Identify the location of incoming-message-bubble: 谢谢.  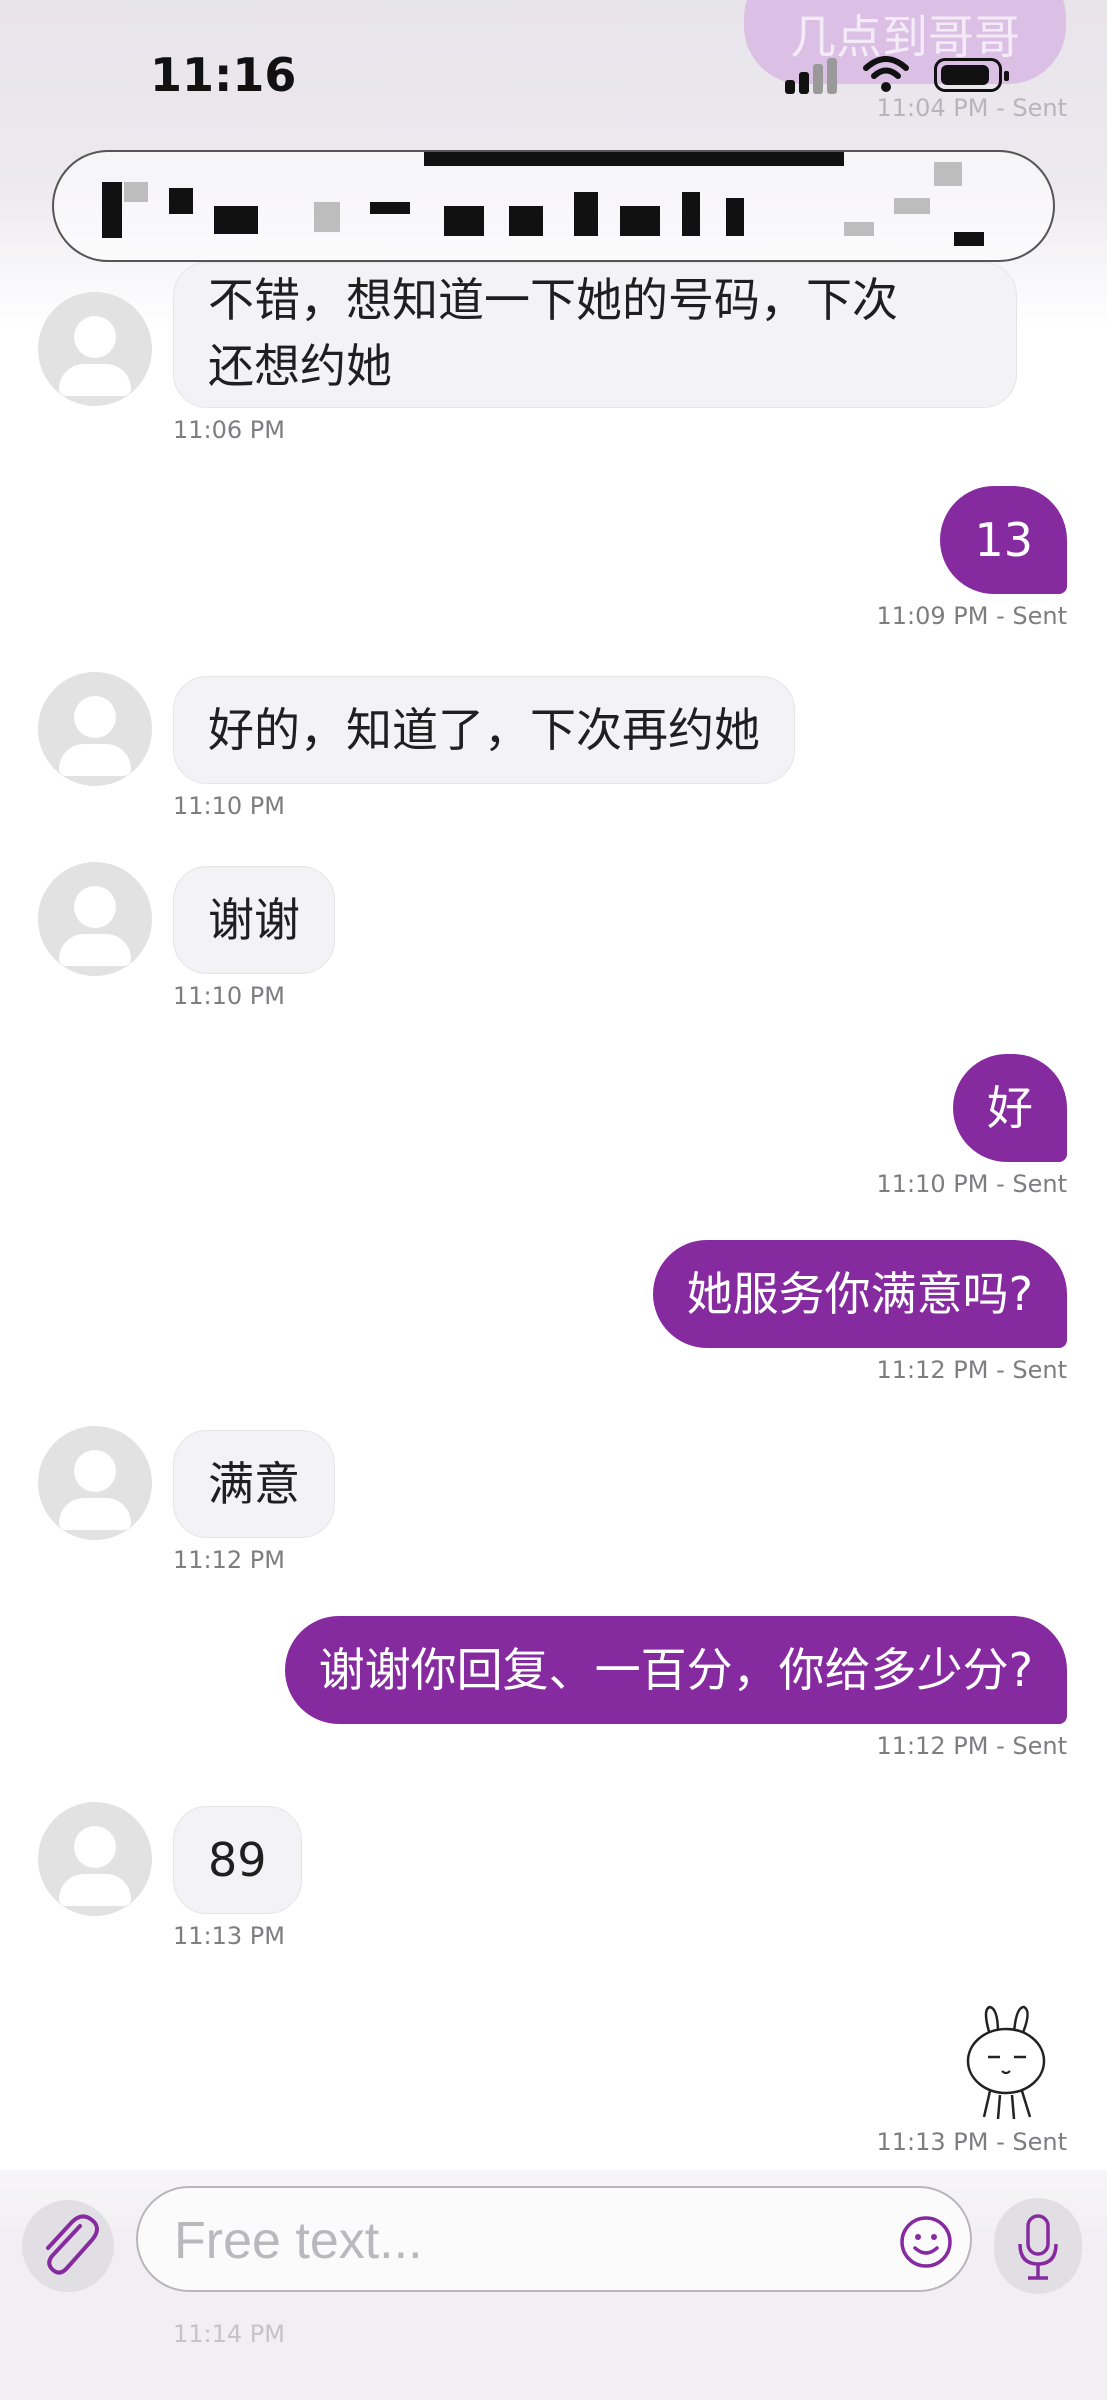
(254, 920).